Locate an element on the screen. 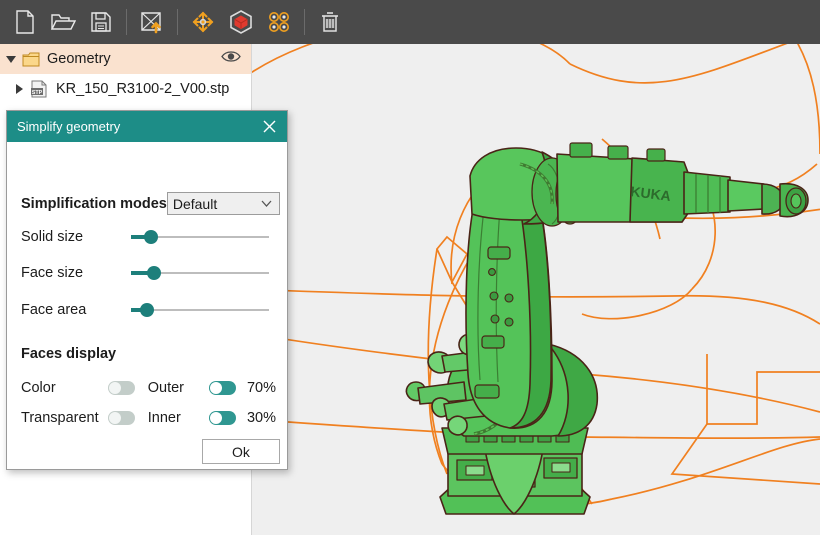 The image size is (820, 535). tree-label-stp-file: KR_150_R3100-2_V00.stp is located at coordinates (143, 89).